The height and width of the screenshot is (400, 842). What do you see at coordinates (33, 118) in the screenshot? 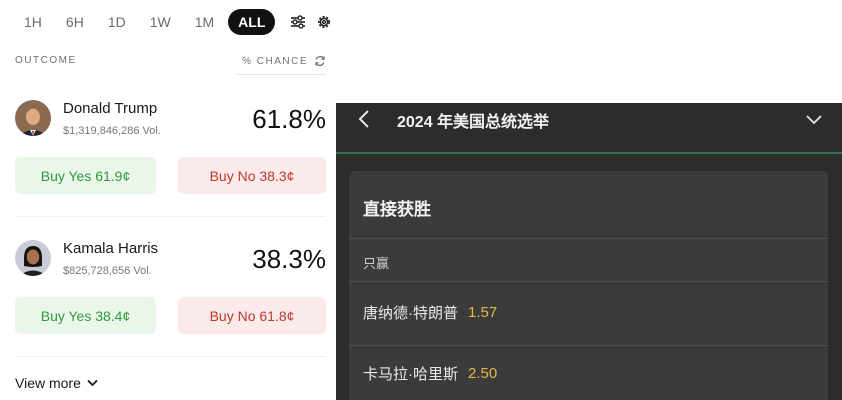
I see `avatar-trump` at bounding box center [33, 118].